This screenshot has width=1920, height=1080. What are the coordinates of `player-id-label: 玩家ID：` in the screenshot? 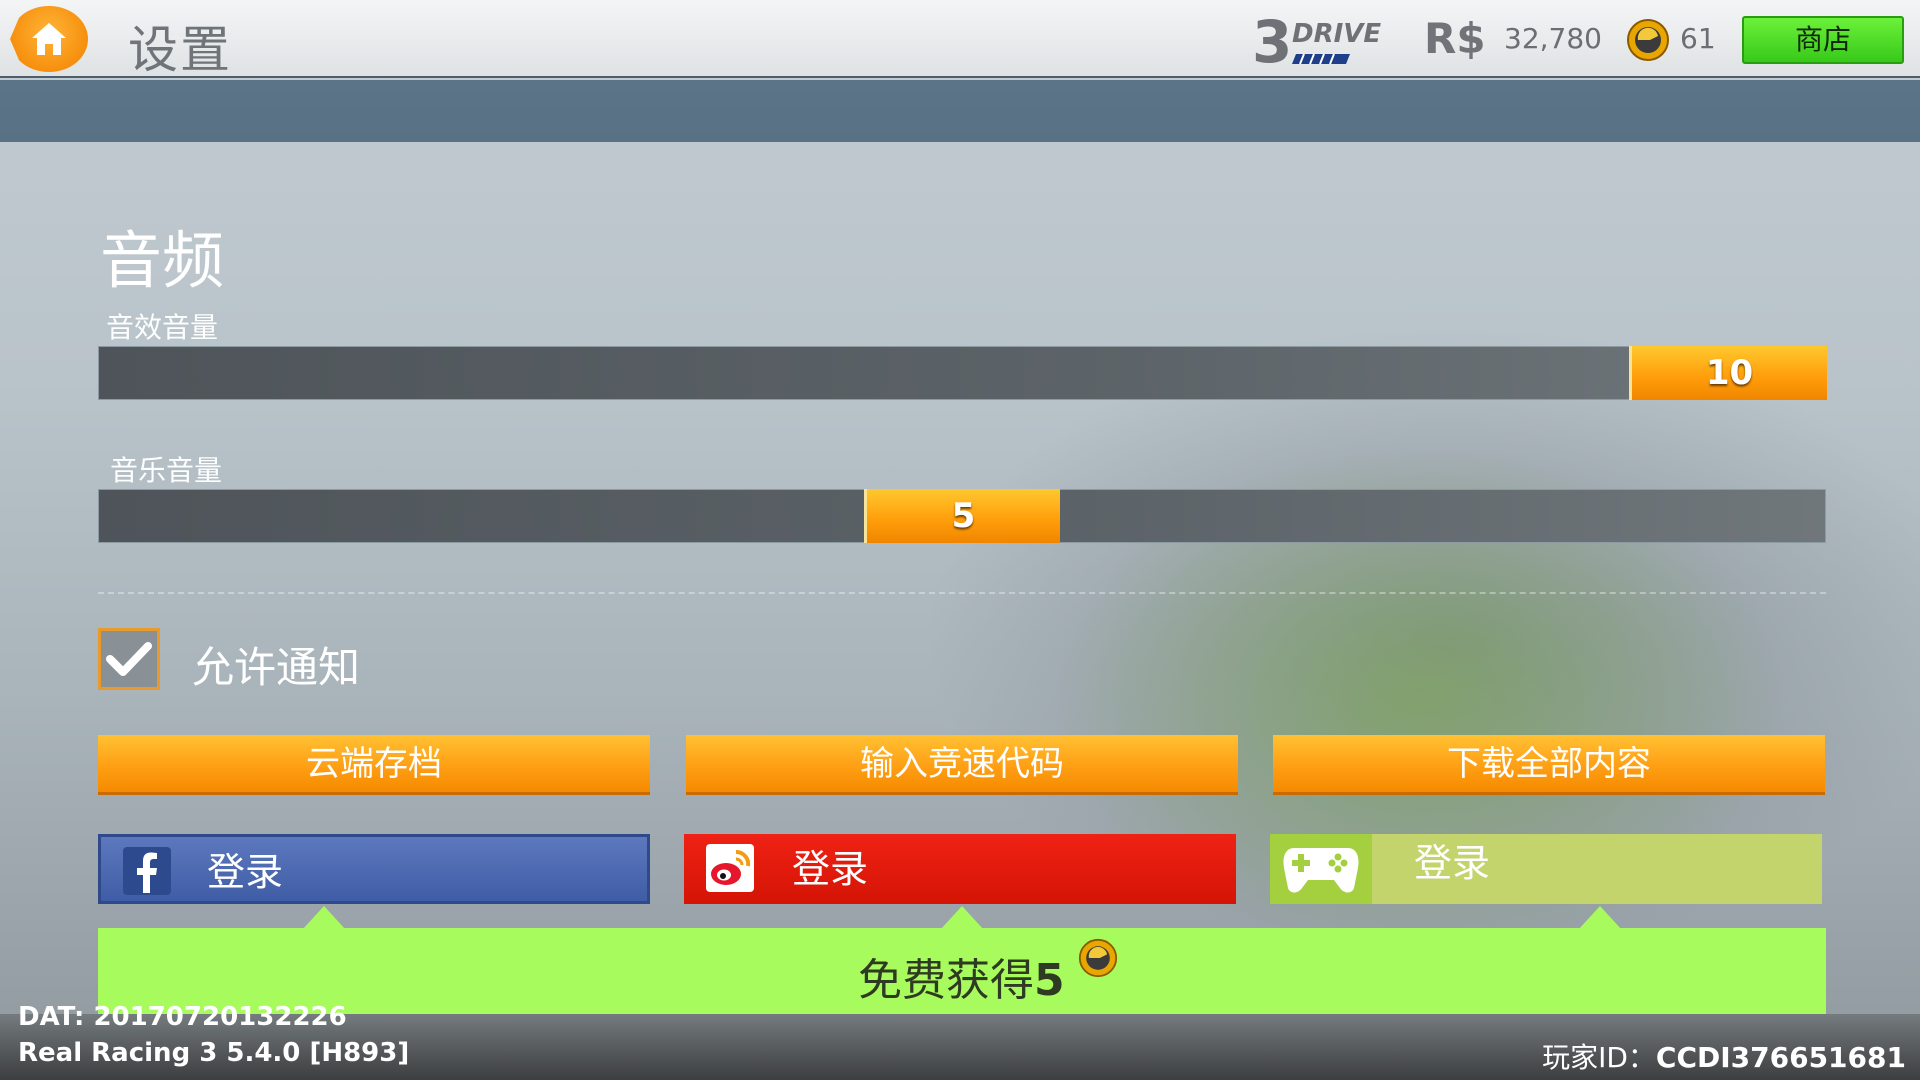 It's located at (1599, 1057).